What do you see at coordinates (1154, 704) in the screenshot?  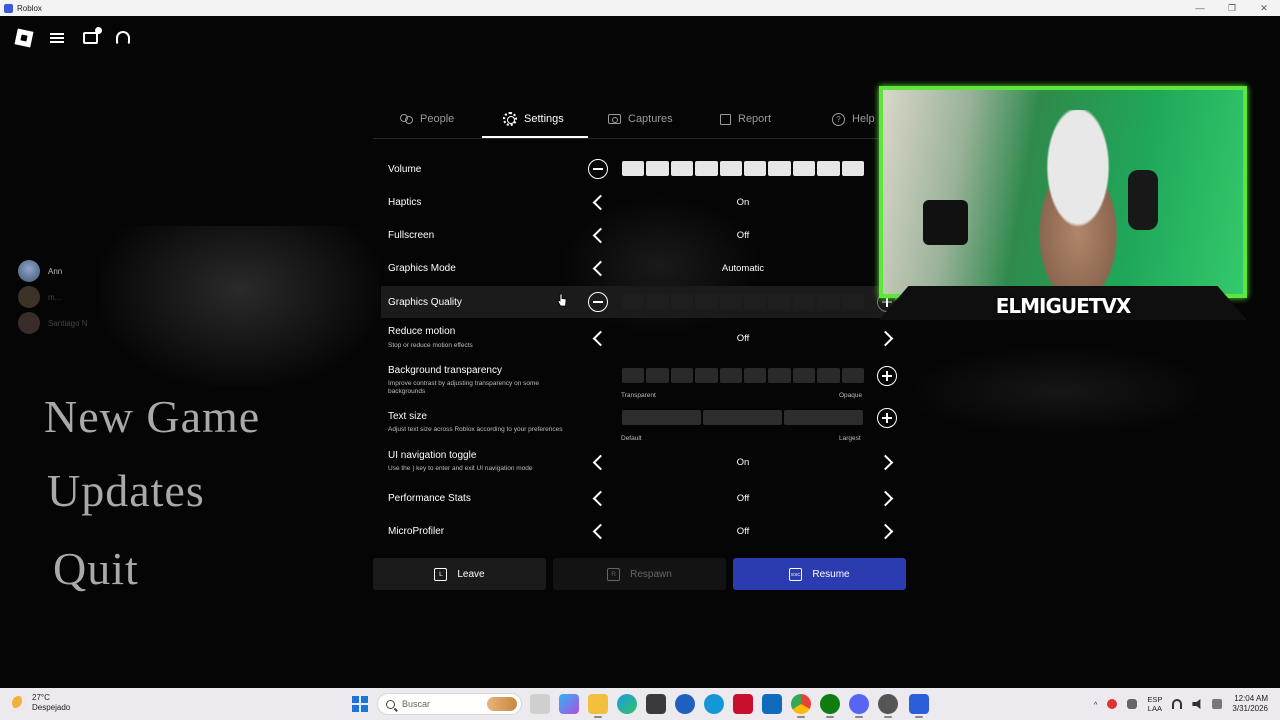 I see `language-indicator: ESP LAA` at bounding box center [1154, 704].